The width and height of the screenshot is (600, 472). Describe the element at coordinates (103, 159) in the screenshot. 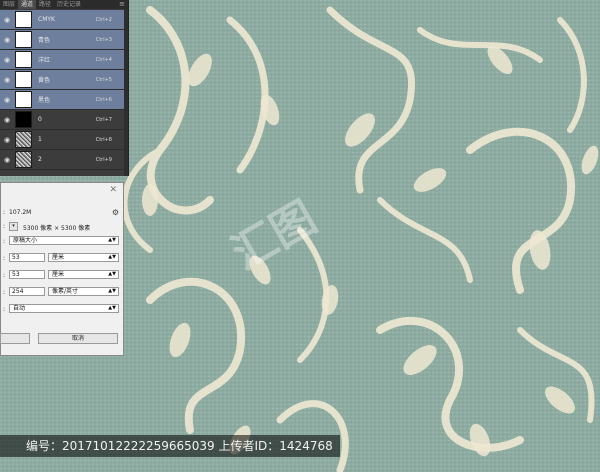

I see `channel-shortcut: Ctrl+9` at that location.